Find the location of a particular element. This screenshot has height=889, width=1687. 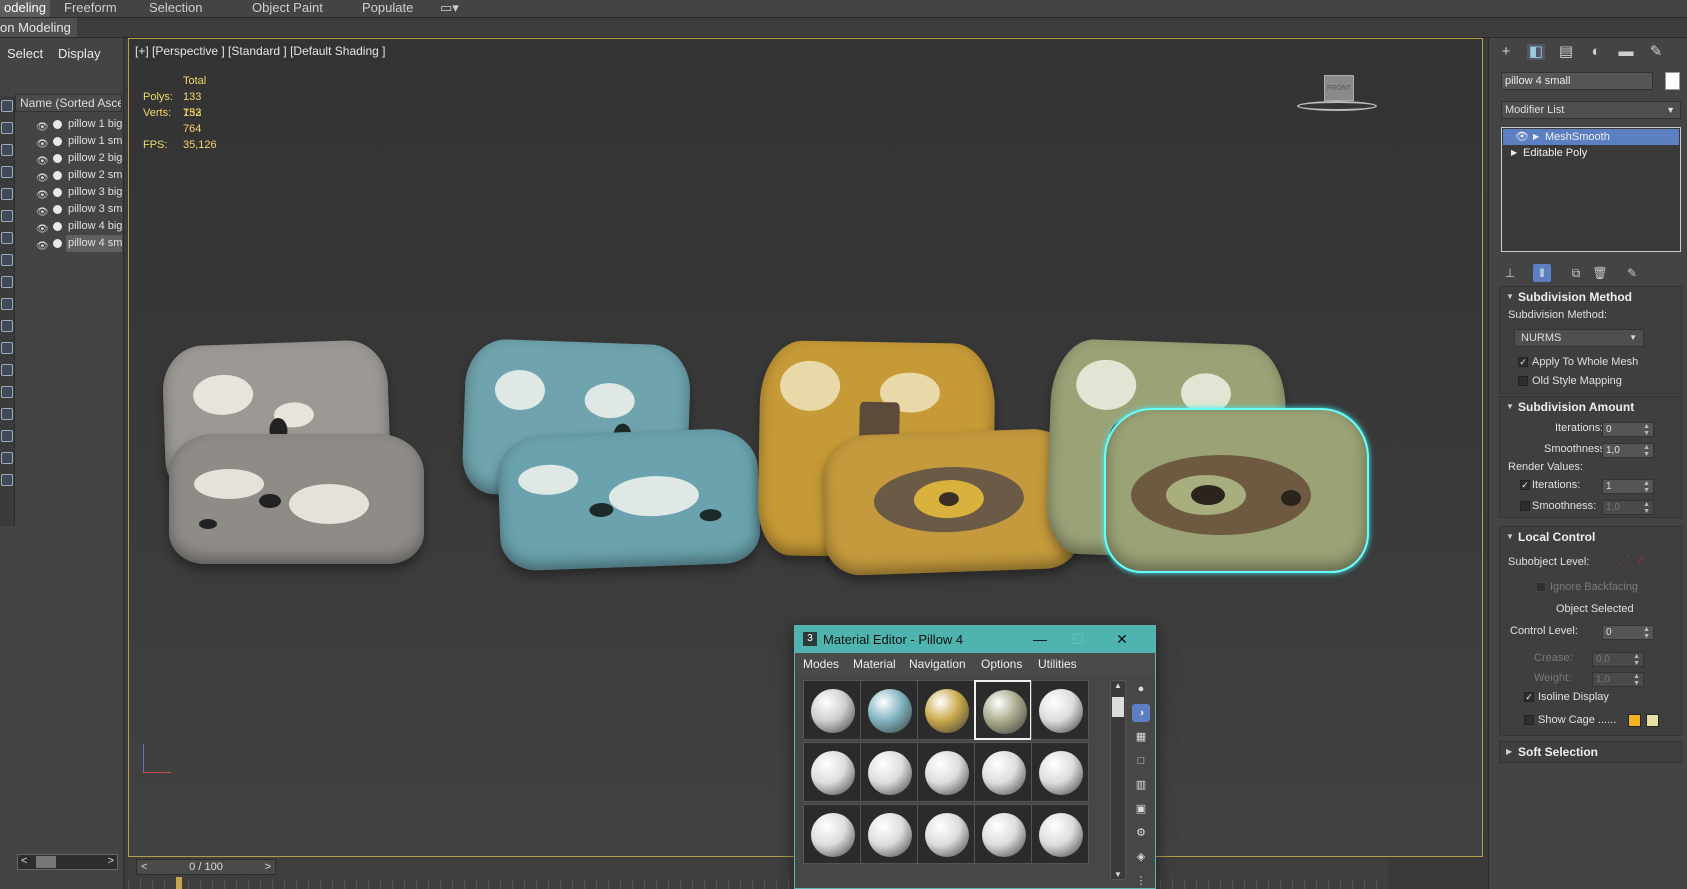

explorer-menu-select: Select is located at coordinates (25, 53).